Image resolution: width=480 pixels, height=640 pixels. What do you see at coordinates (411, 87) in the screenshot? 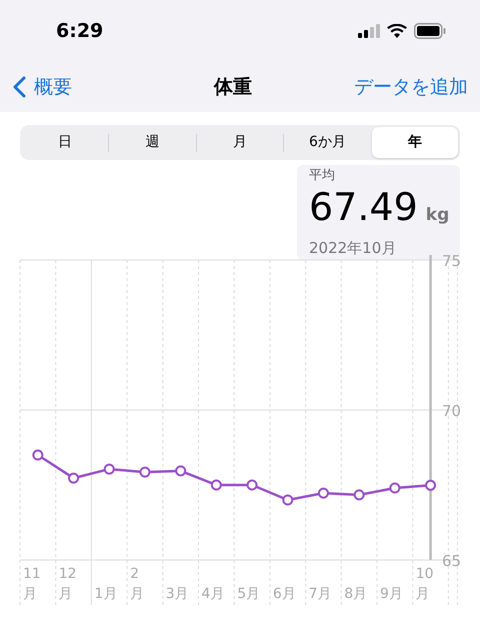
I see `add-data-link: データを追加` at bounding box center [411, 87].